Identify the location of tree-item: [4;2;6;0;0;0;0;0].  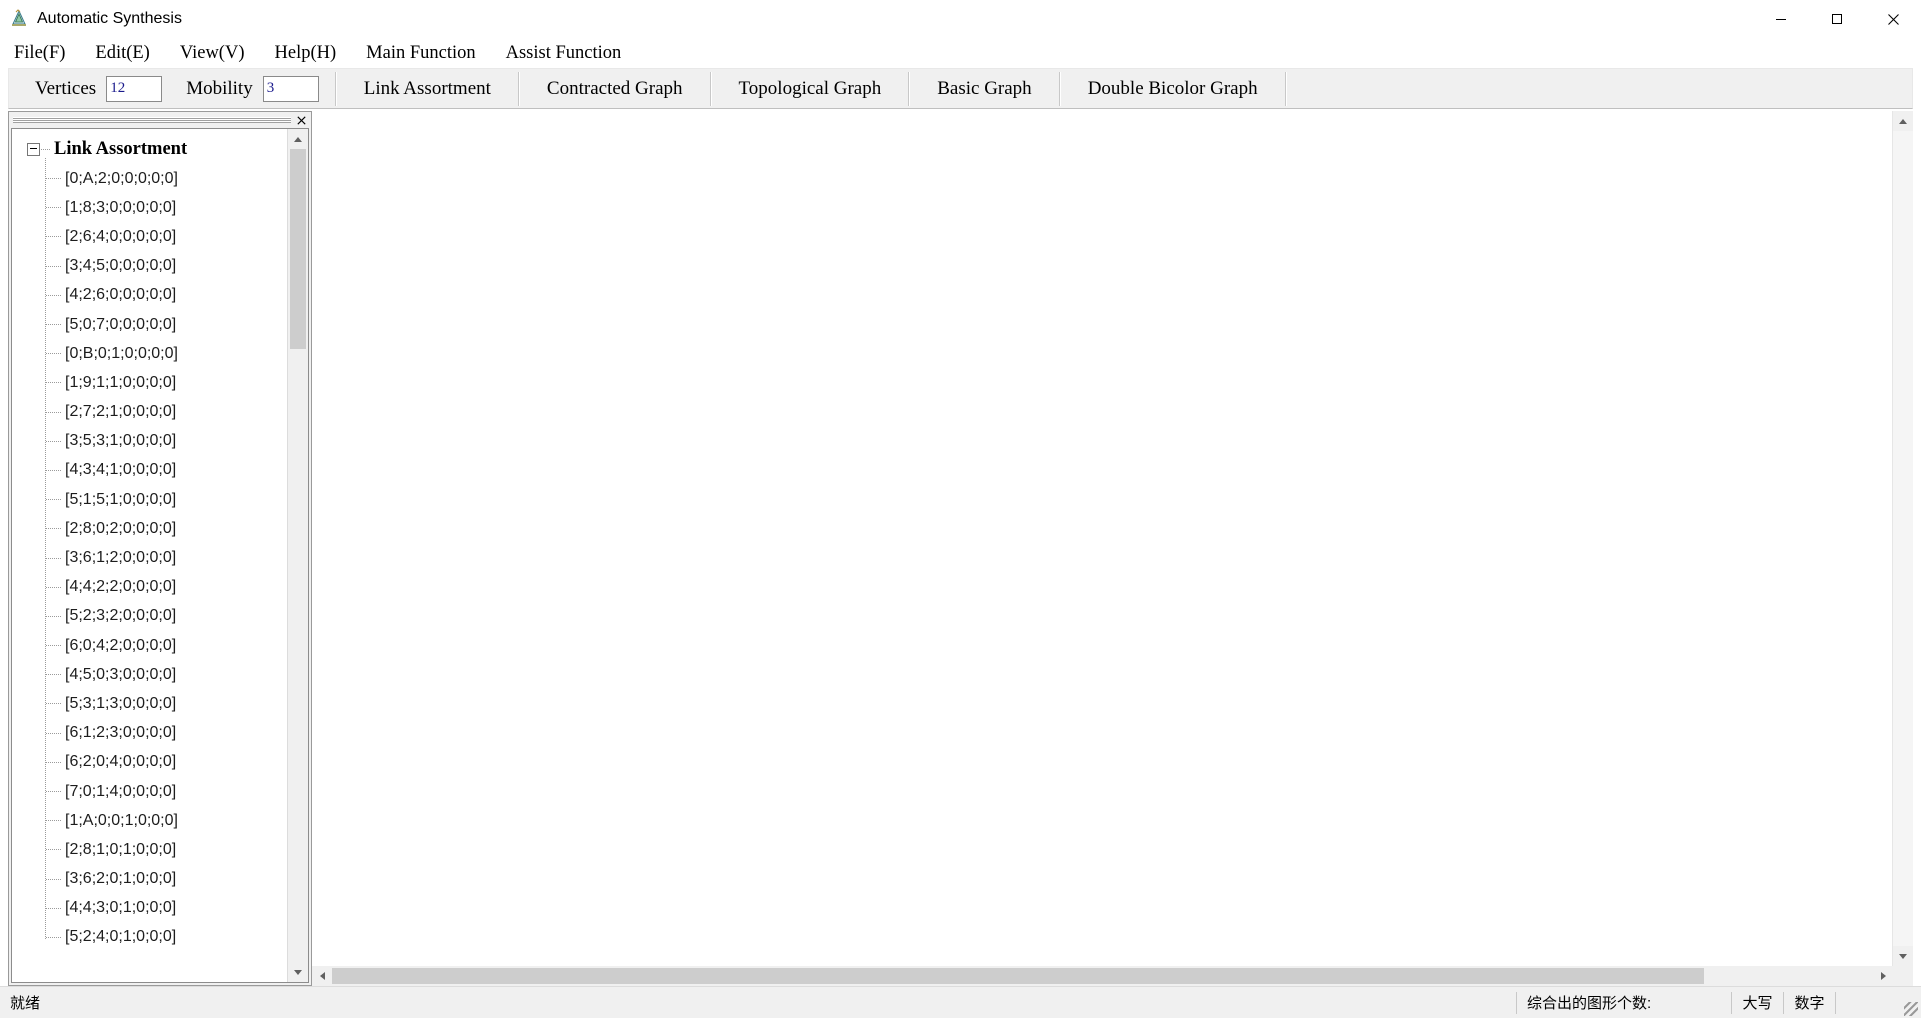
(166, 295).